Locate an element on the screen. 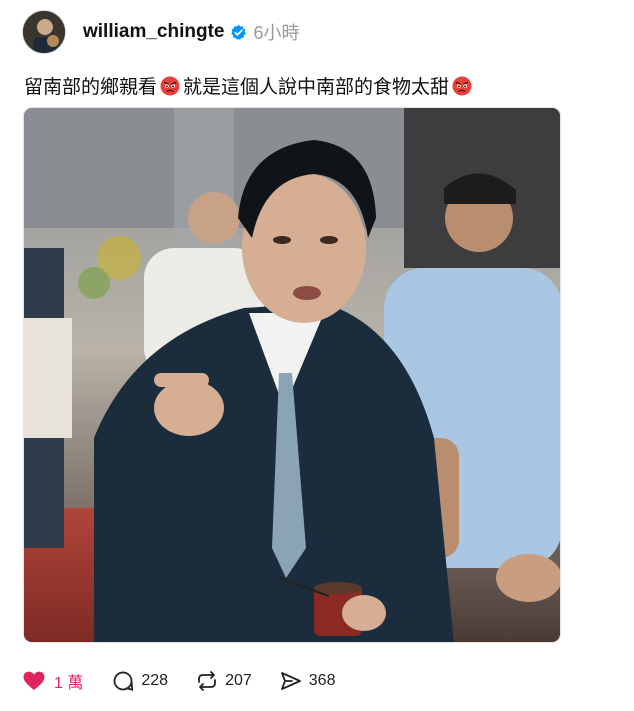  share-button: 368 is located at coordinates (307, 681).